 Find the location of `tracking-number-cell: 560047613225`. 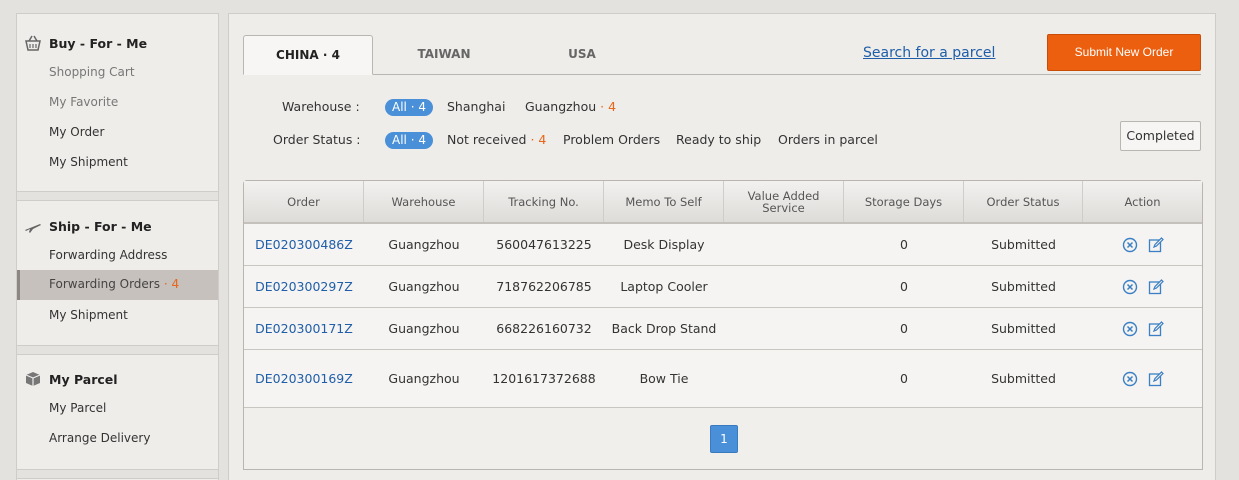

tracking-number-cell: 560047613225 is located at coordinates (544, 244).